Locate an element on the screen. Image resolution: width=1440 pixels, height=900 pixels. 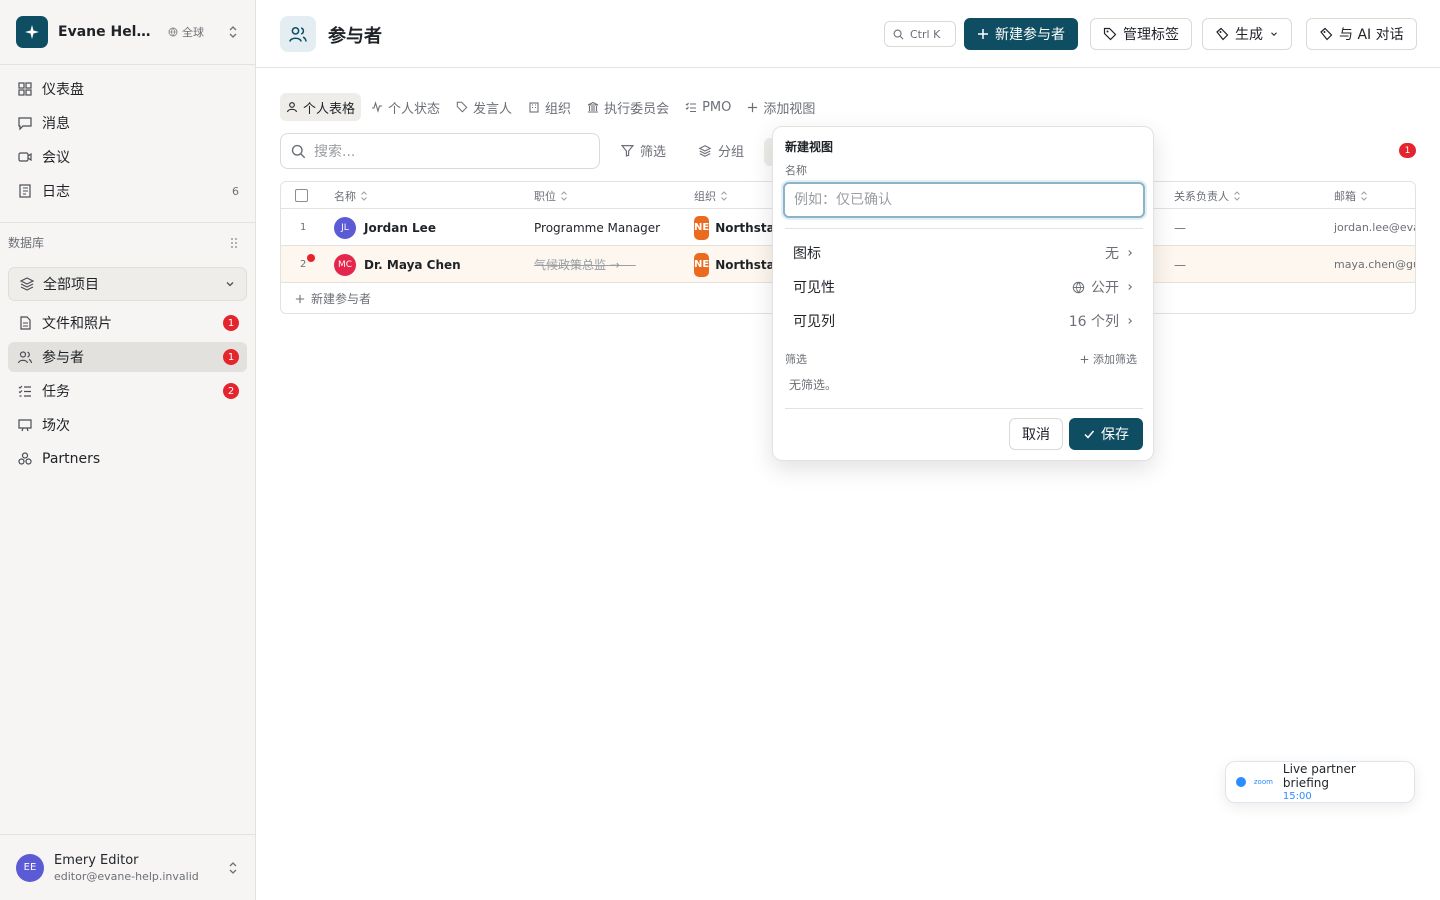
journal-icon is located at coordinates (25, 191).